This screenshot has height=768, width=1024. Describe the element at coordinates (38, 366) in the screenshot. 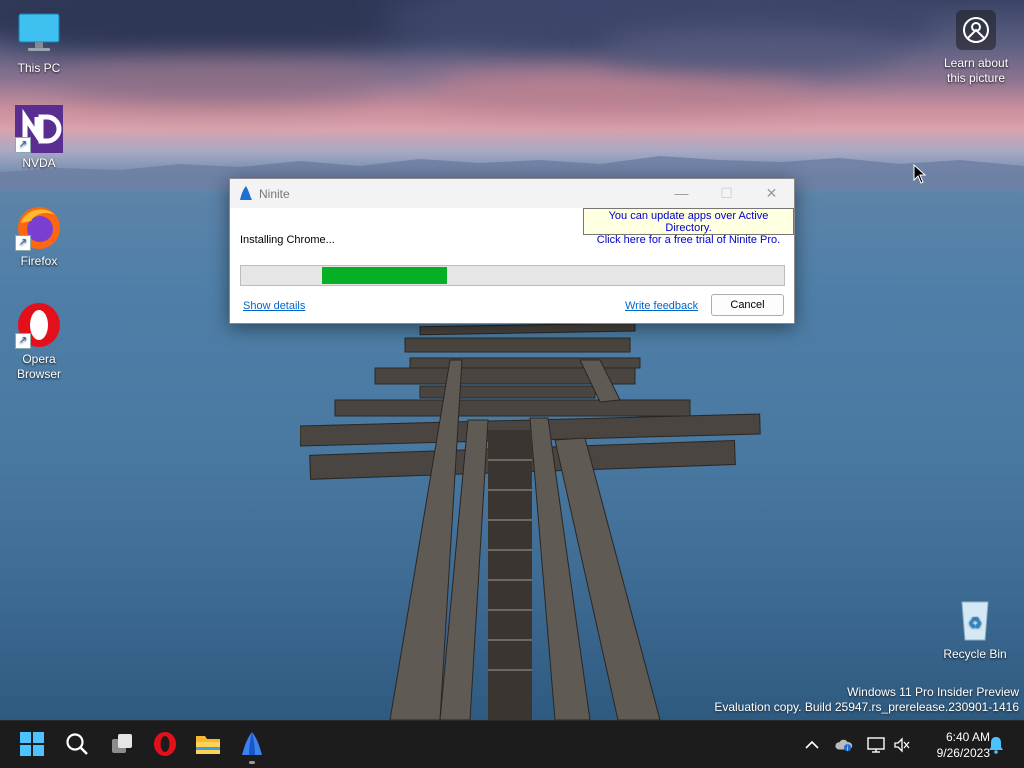

I see `desktop-icon-label: Opera Browser` at that location.